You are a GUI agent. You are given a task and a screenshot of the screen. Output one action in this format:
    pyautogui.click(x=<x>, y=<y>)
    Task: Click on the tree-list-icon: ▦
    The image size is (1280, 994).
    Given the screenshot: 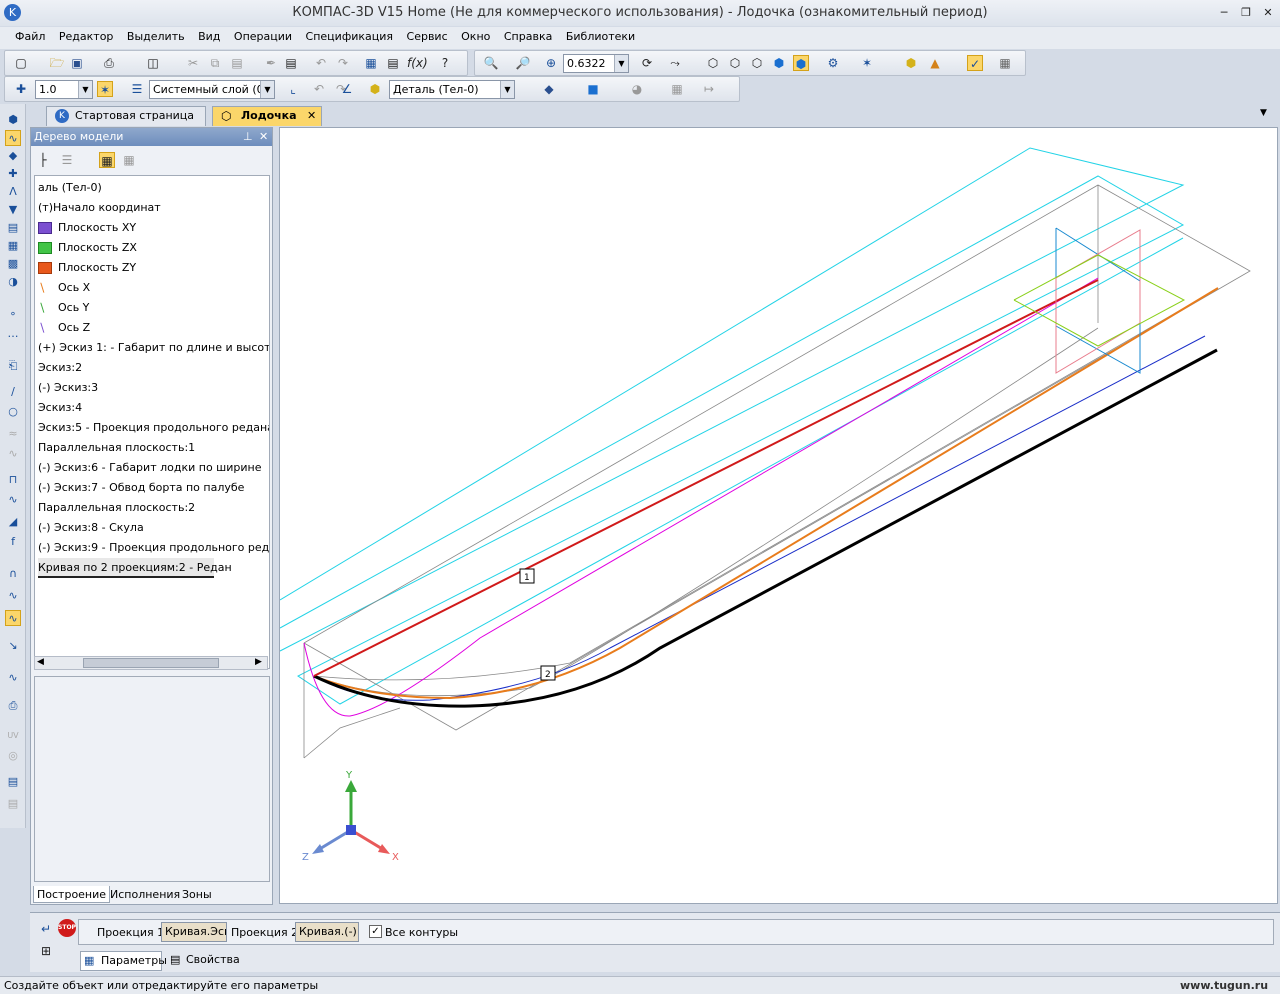 What is the action you would take?
    pyautogui.click(x=107, y=160)
    